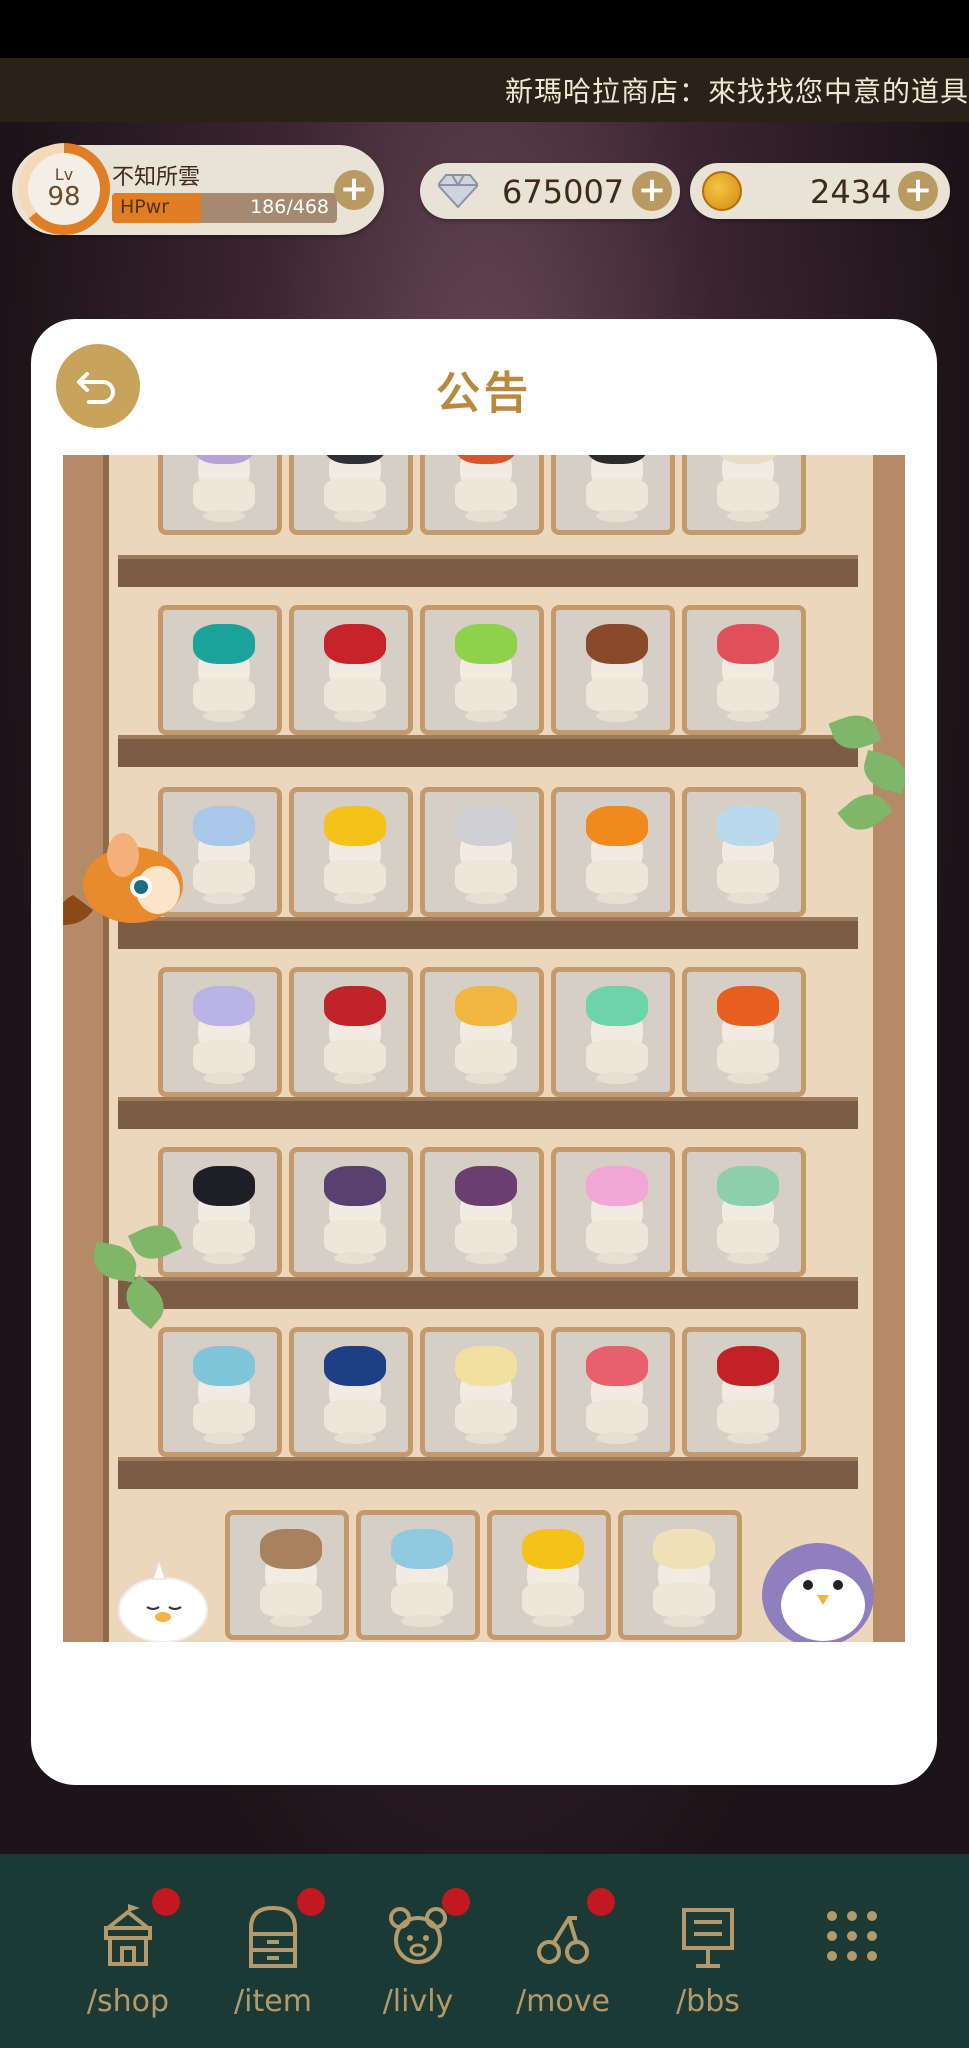 The height and width of the screenshot is (2048, 969). I want to click on drawer-icon, so click(273, 1936).